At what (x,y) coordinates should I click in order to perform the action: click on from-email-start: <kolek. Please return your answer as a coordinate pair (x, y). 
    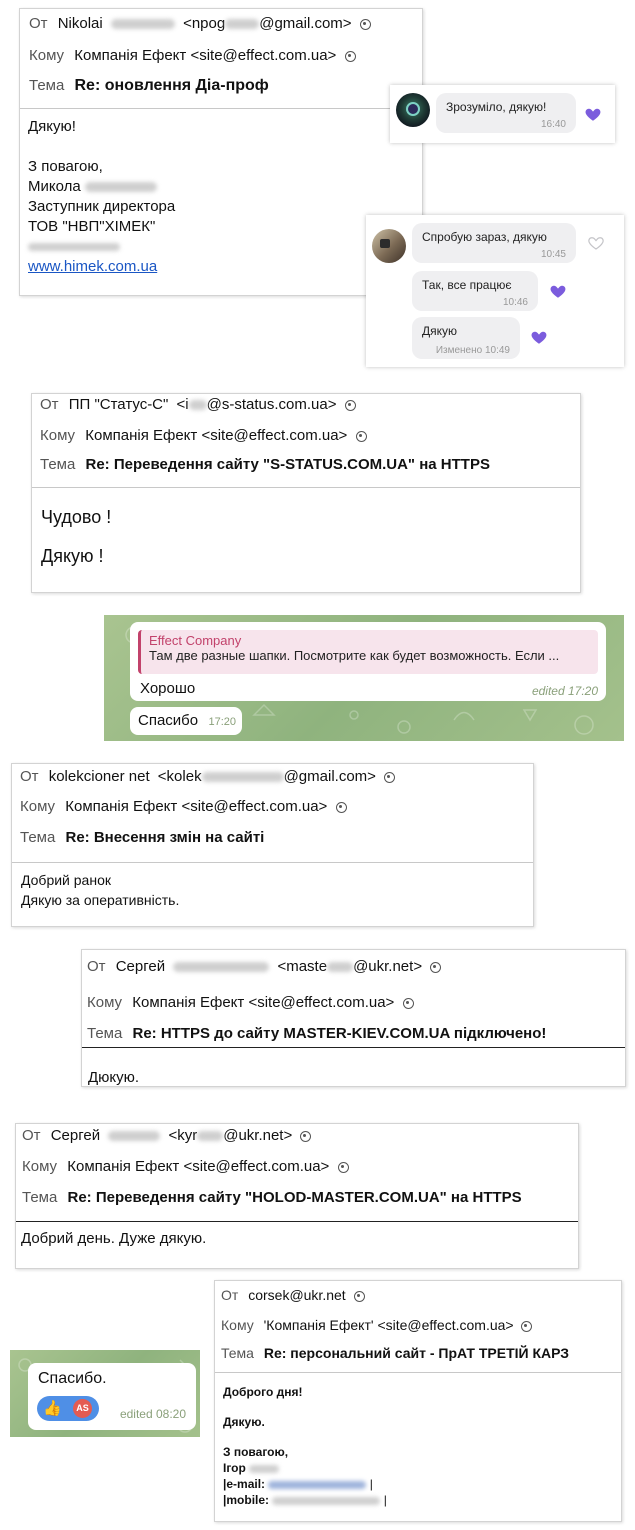
    Looking at the image, I should click on (179, 776).